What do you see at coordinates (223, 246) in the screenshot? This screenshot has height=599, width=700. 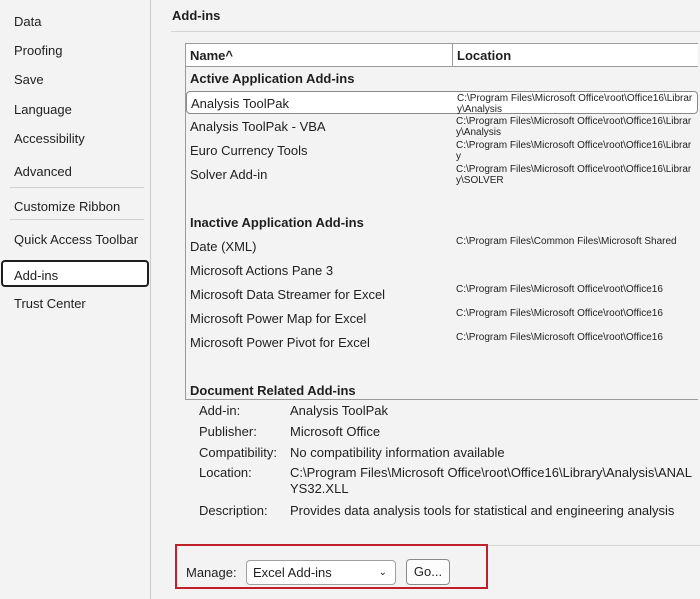 I see `row-name: Date (XML)` at bounding box center [223, 246].